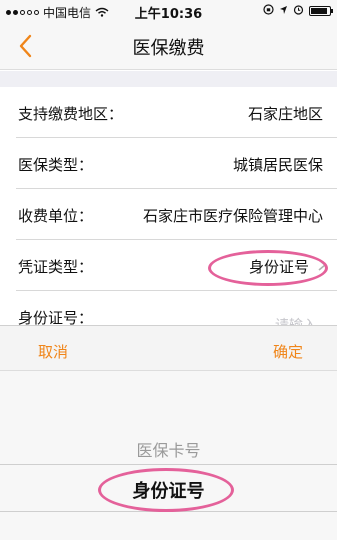  Describe the element at coordinates (56, 216) in the screenshot. I see `payee-label: 收费单位：` at that location.